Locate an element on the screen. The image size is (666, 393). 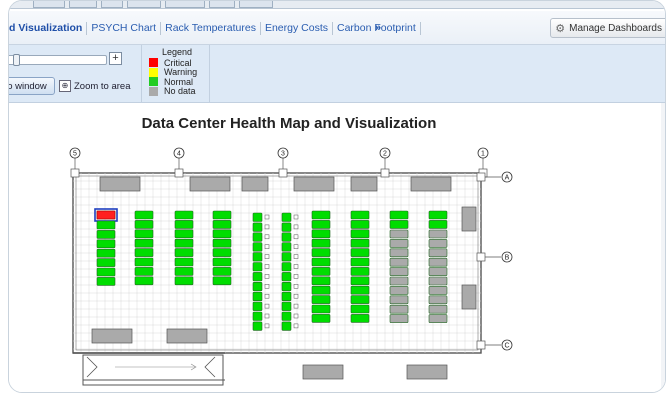
page-title: Data Center Health Map and Visualization is located at coordinates (289, 123).